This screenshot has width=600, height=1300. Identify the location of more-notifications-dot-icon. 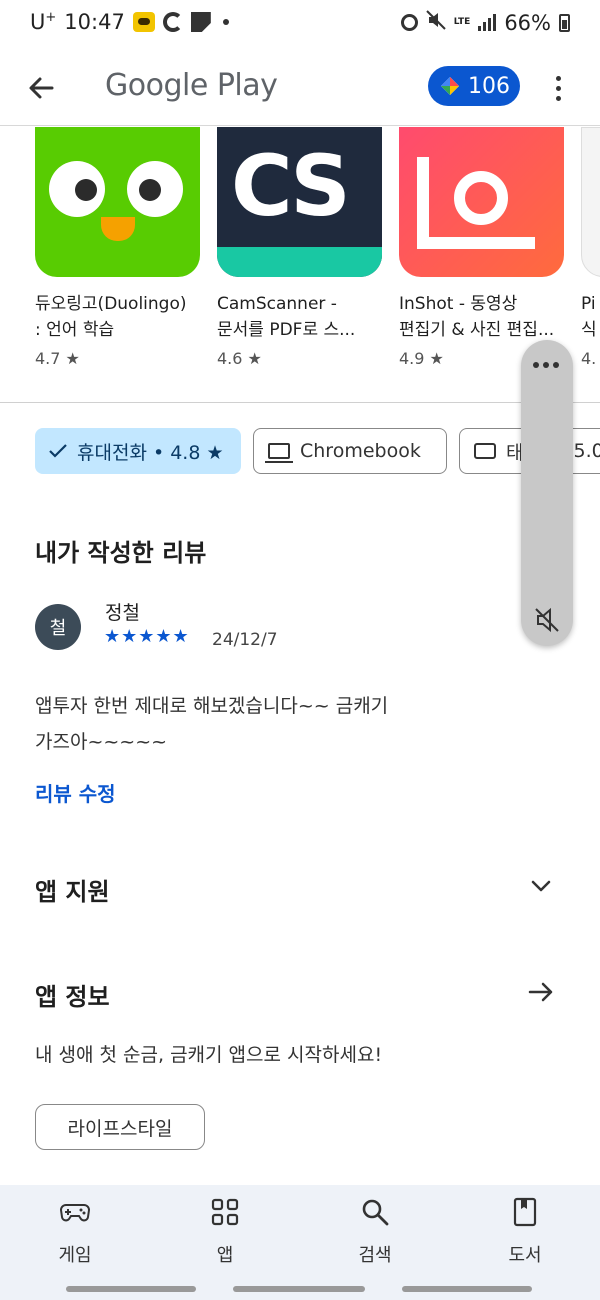
(225, 22).